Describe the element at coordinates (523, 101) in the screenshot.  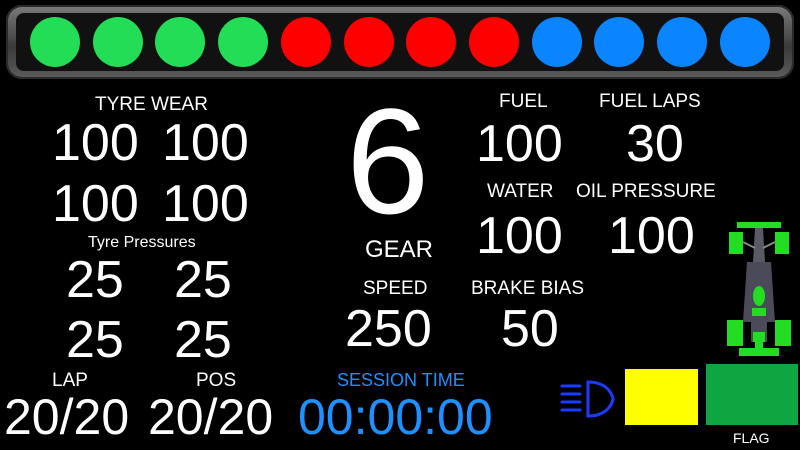
I see `fuel-label: FUEL` at that location.